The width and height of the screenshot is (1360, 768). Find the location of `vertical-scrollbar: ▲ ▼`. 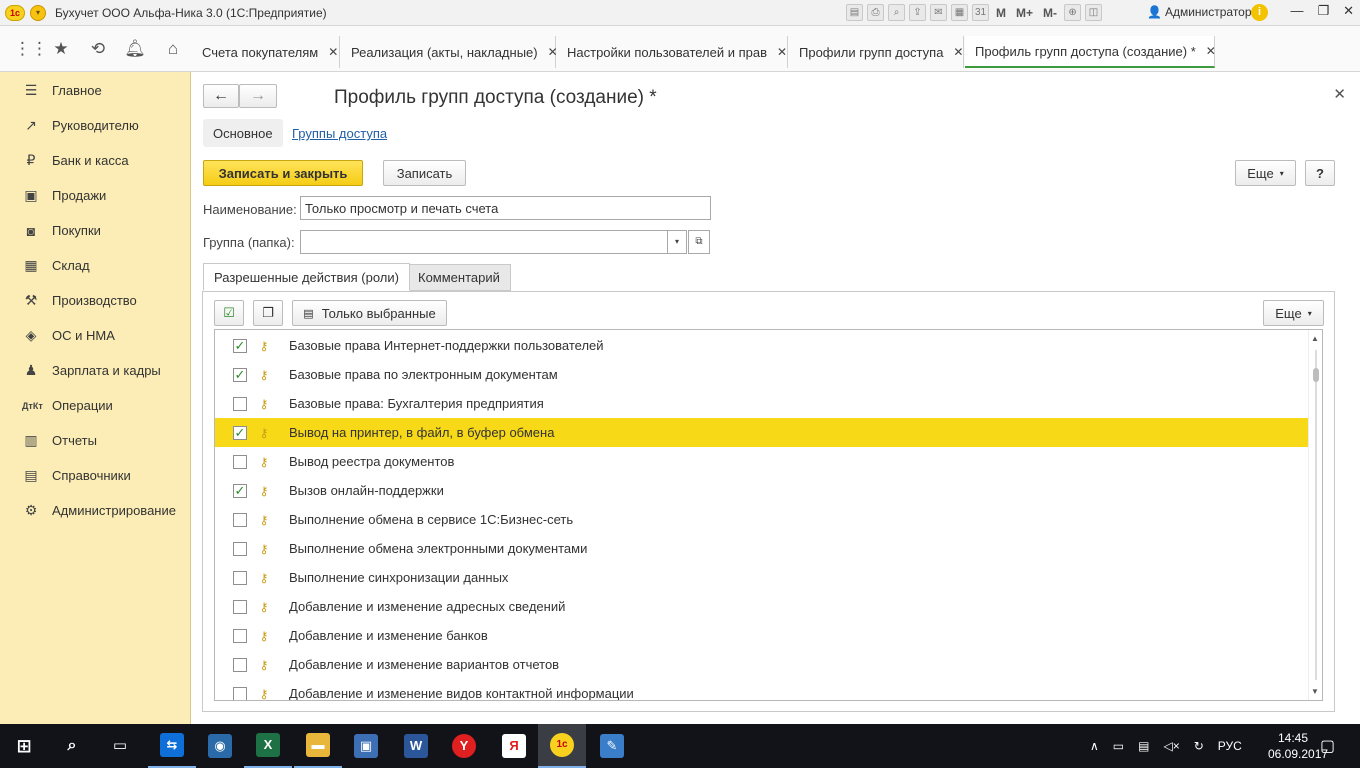

vertical-scrollbar: ▲ ▼ is located at coordinates (1315, 515).